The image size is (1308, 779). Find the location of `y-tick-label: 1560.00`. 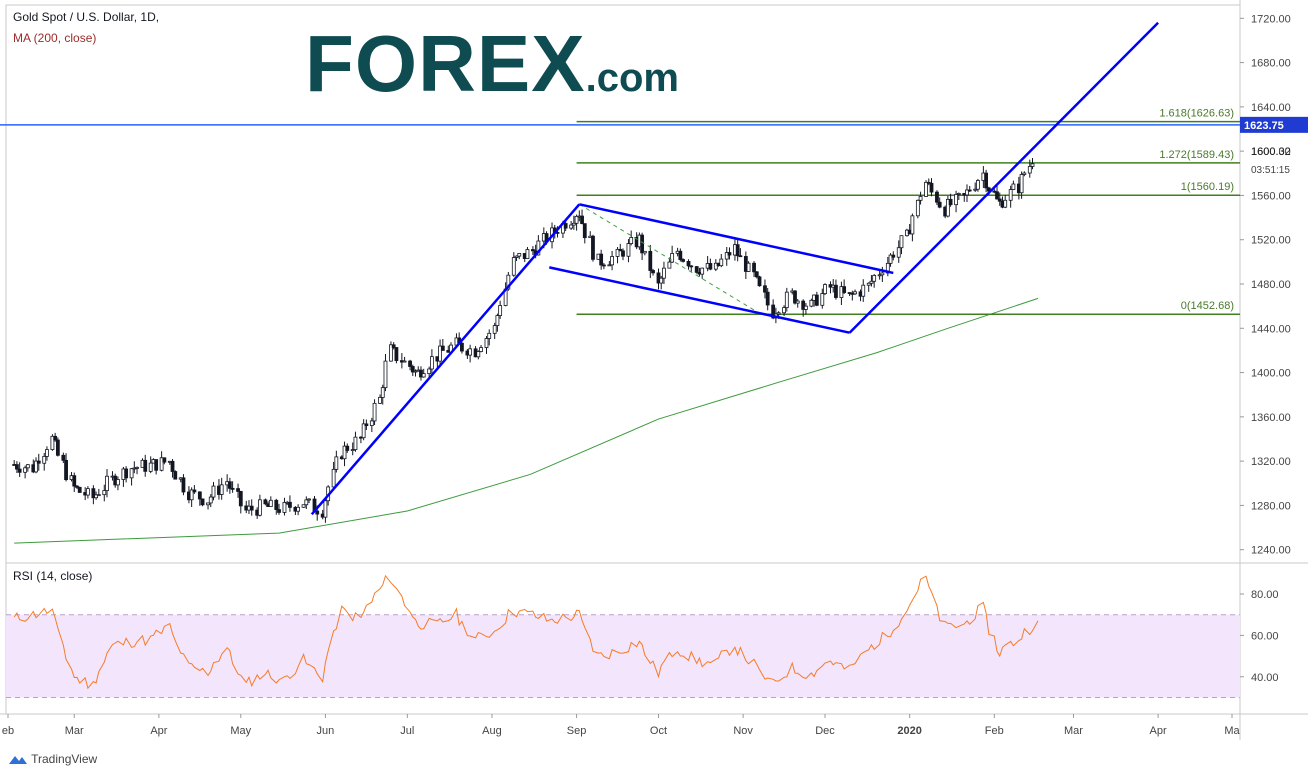

y-tick-label: 1560.00 is located at coordinates (1271, 196).